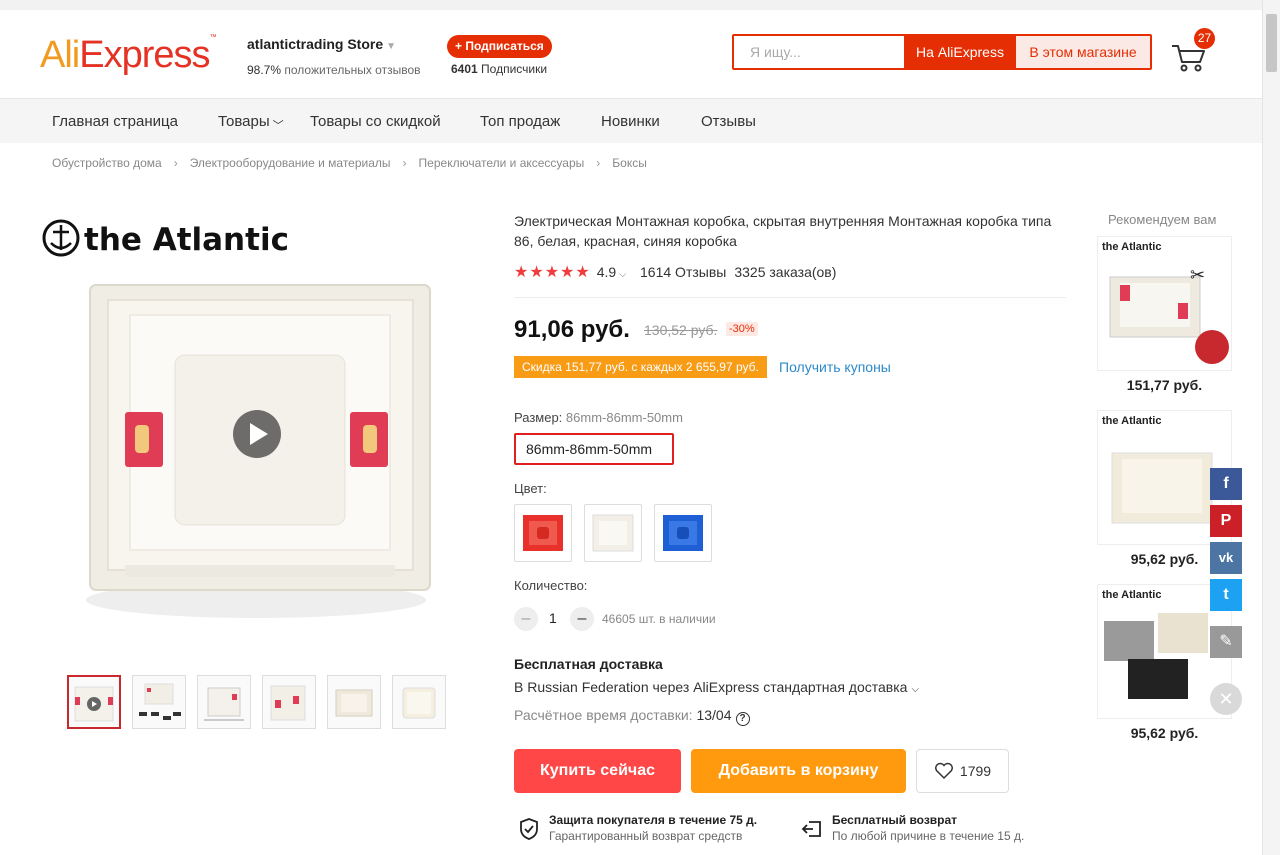 This screenshot has width=1280, height=855. I want to click on size-option-selected: 86mm-86mm-50mm, so click(594, 449).